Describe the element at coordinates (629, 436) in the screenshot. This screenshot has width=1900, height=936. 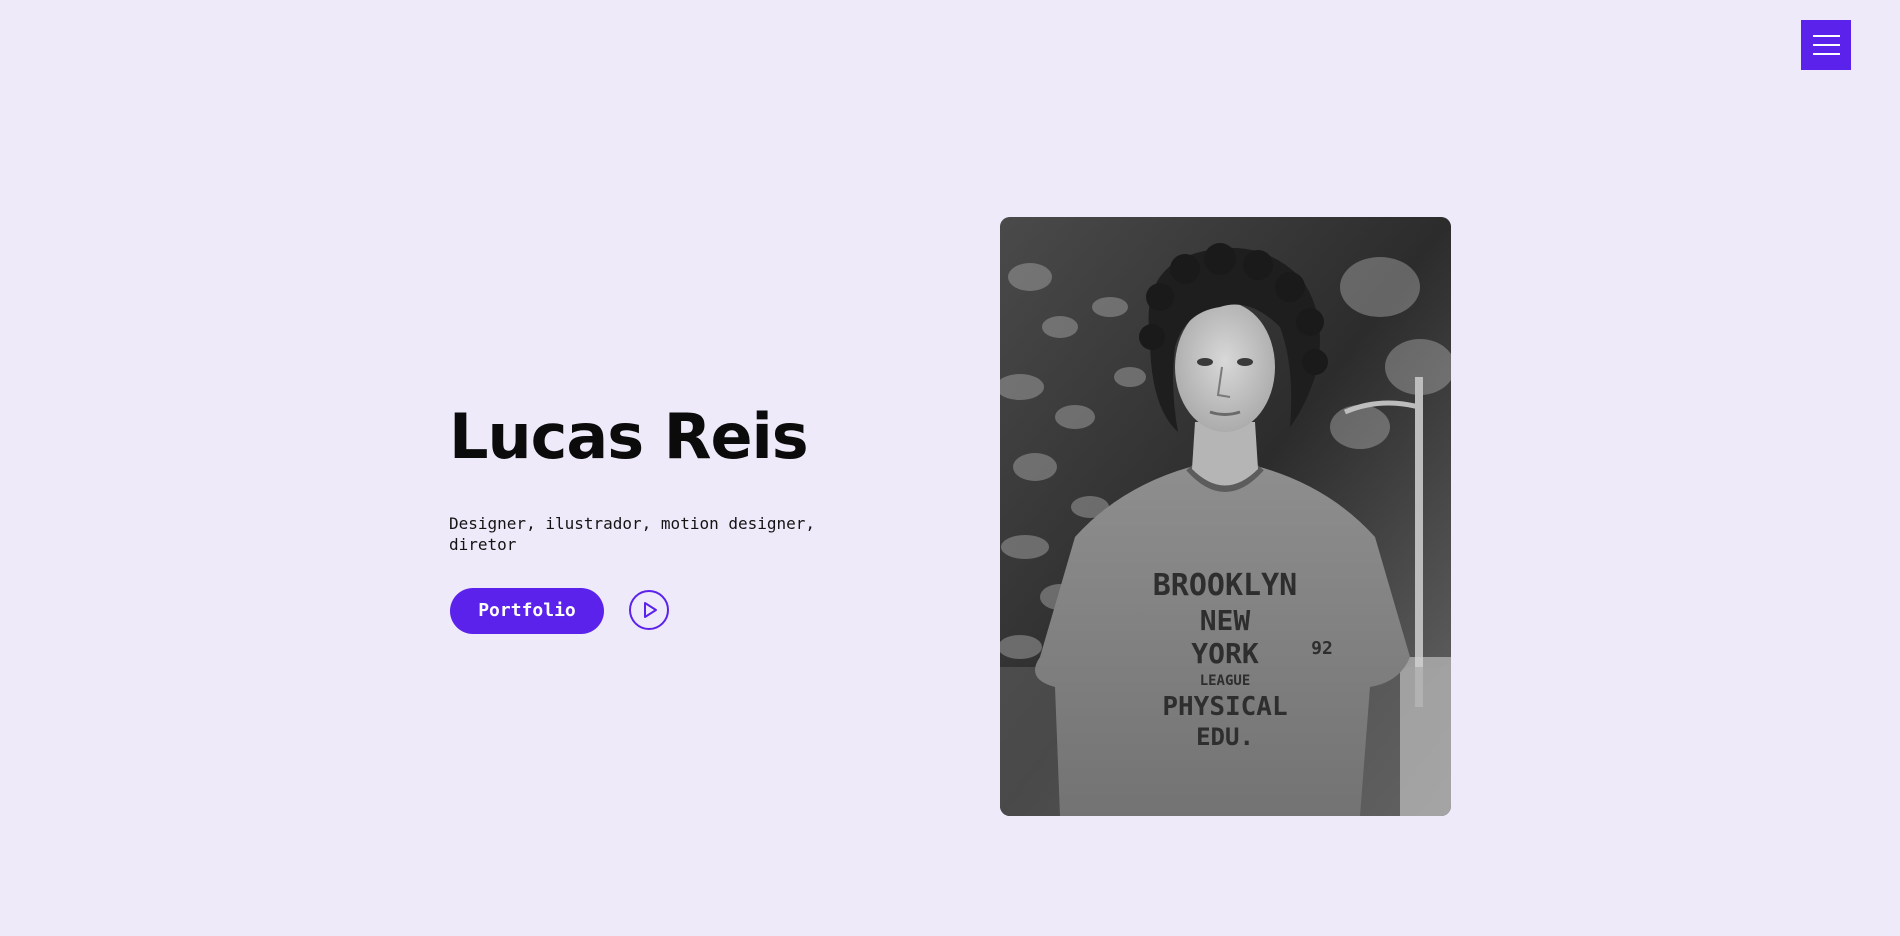
I see `hero-name: Lucas Reis` at that location.